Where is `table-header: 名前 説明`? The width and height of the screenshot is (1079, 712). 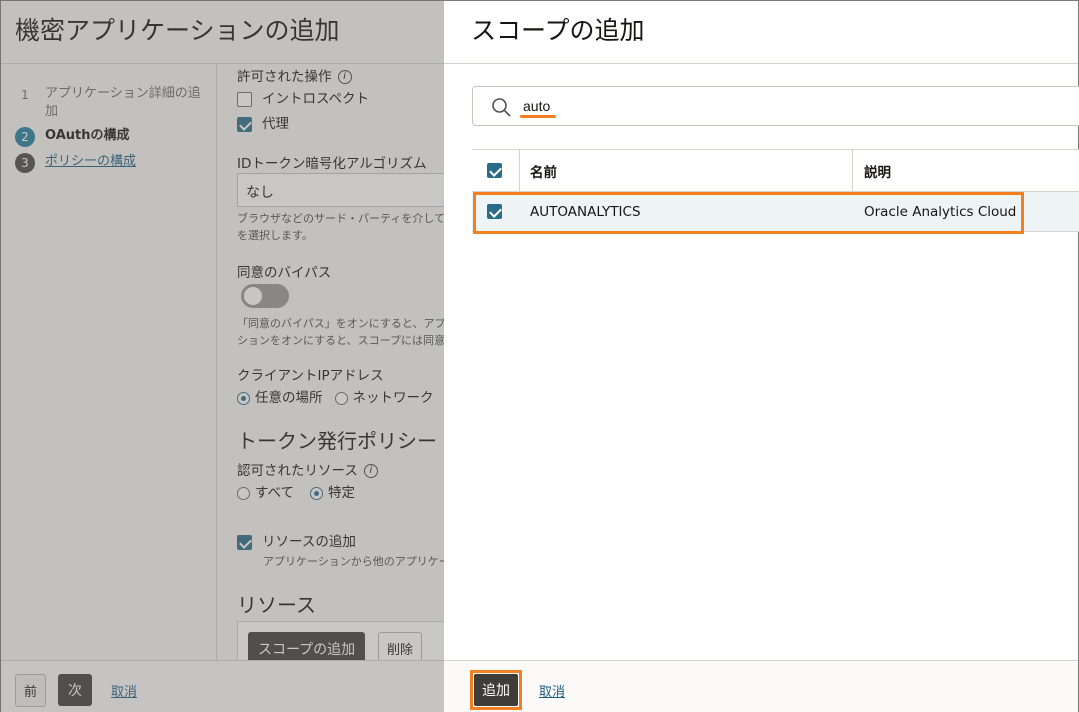 table-header: 名前 説明 is located at coordinates (775, 170).